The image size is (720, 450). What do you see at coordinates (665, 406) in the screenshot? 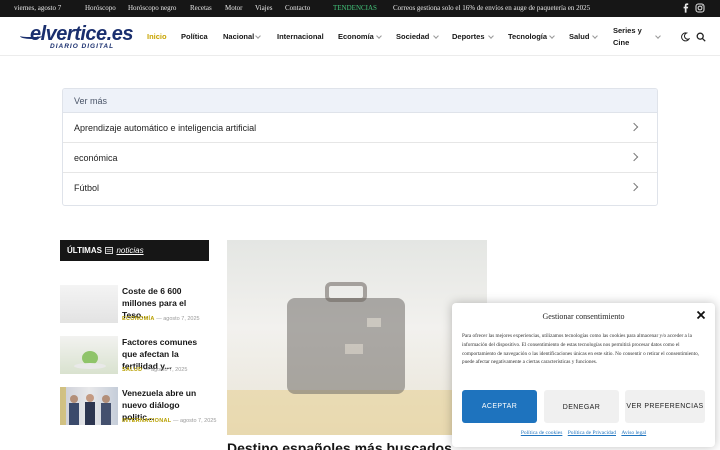
I see `view-preferences-button: VER PREFERENCIAS` at bounding box center [665, 406].